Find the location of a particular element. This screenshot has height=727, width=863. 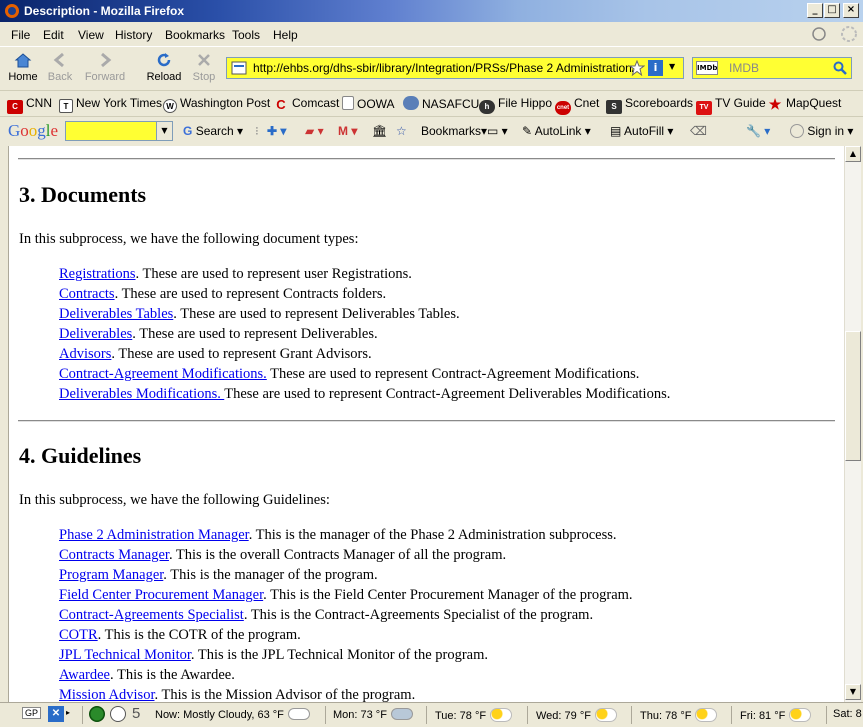

minimize-button: _ is located at coordinates (815, 10).